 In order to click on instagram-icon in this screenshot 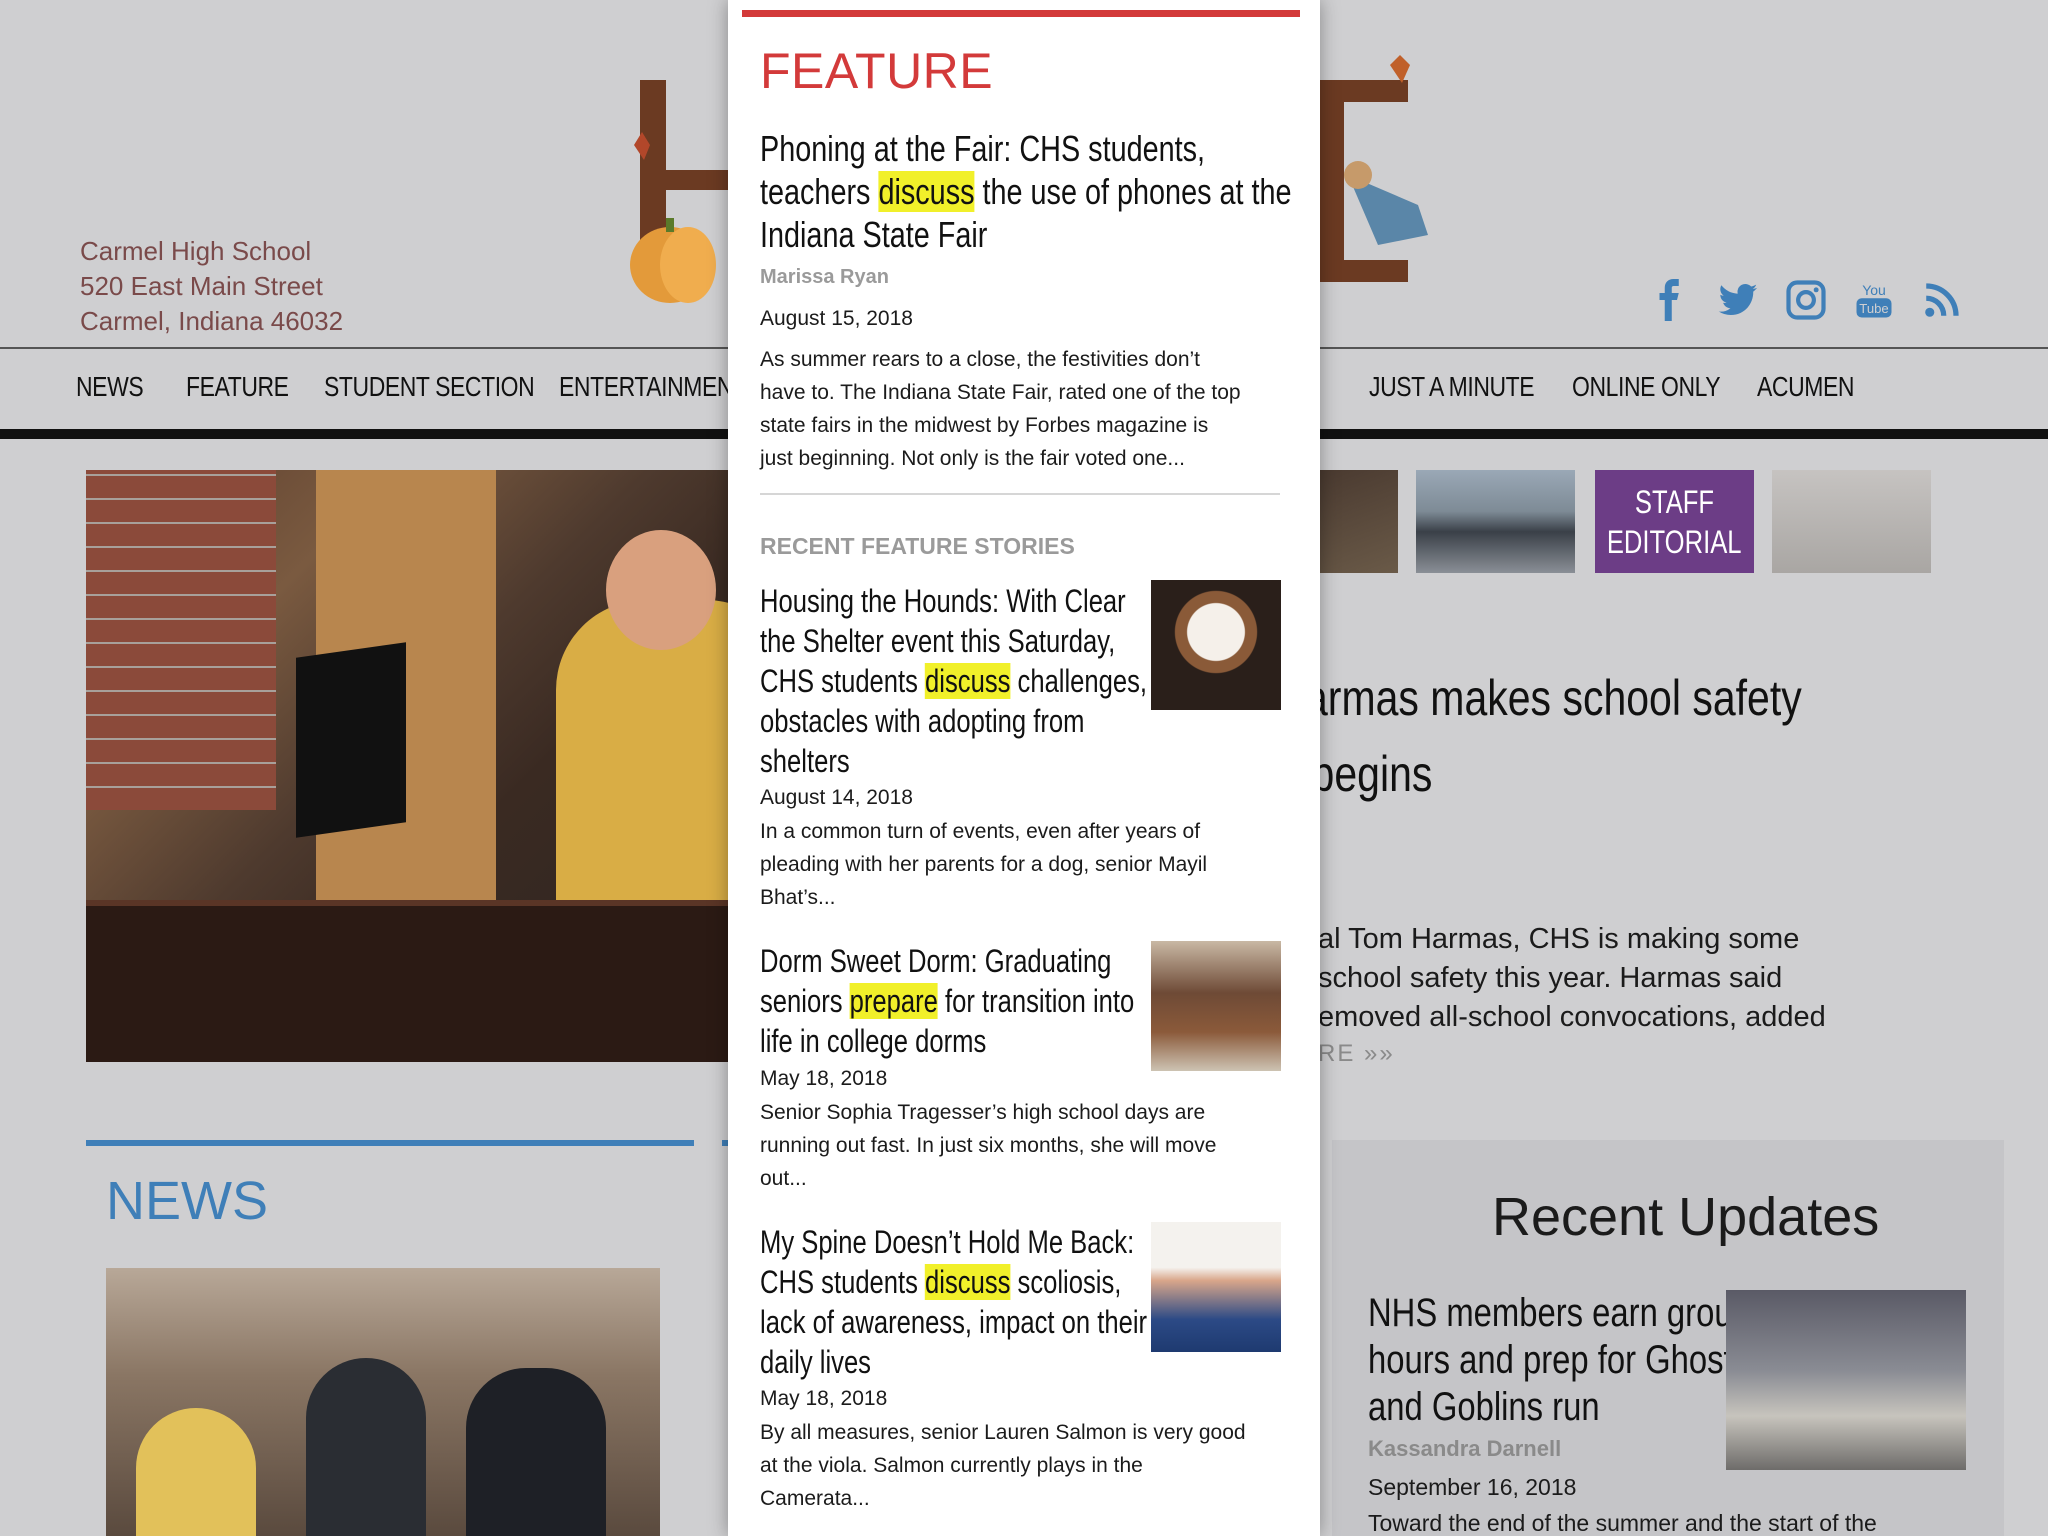, I will do `click(1806, 300)`.